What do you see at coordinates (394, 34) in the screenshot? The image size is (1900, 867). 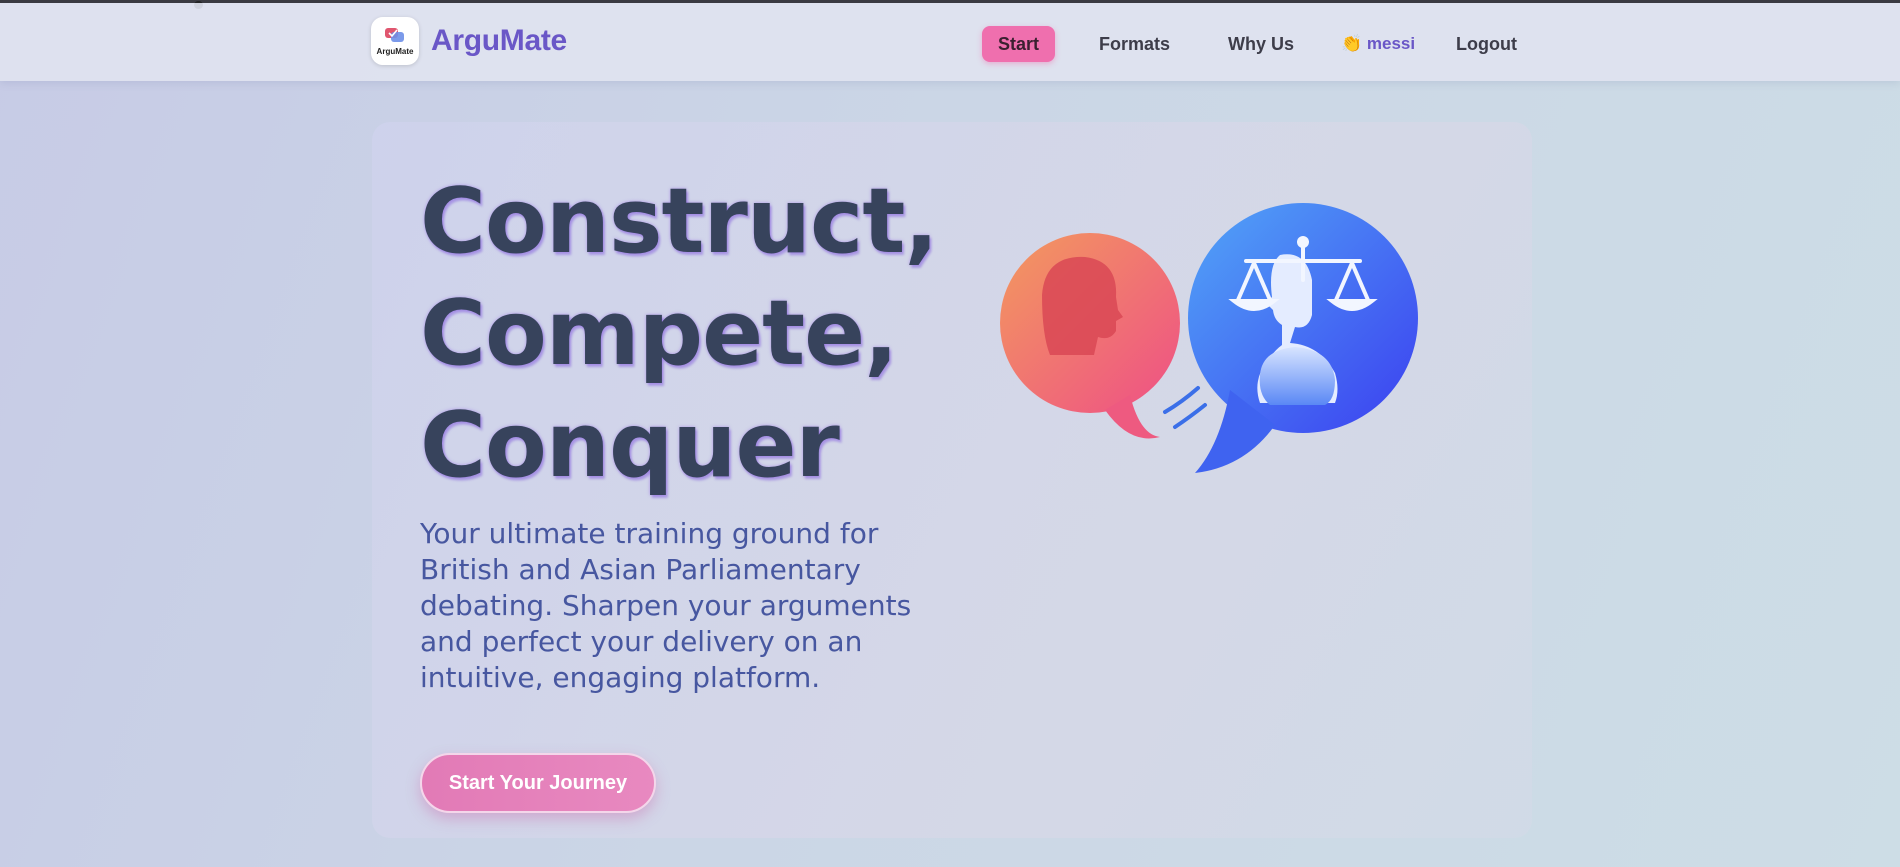 I see `logo-bubbles-graphic` at bounding box center [394, 34].